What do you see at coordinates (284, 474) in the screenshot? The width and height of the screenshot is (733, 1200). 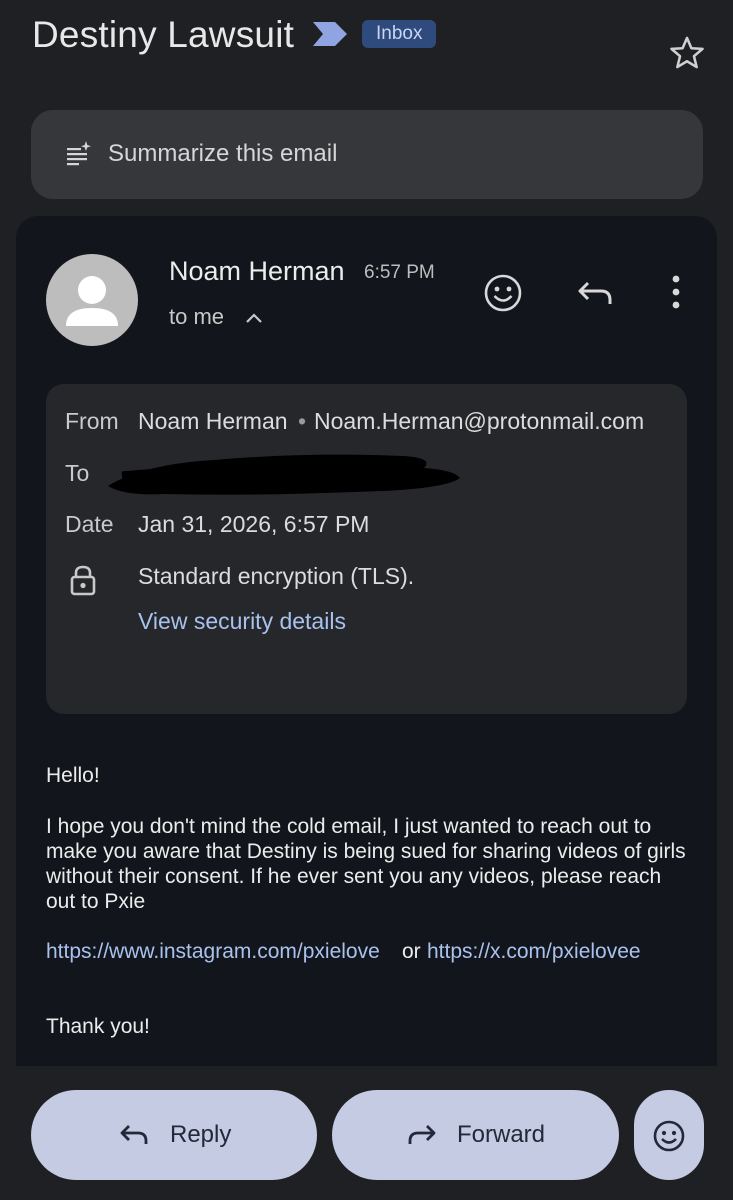 I see `redaction-mark` at bounding box center [284, 474].